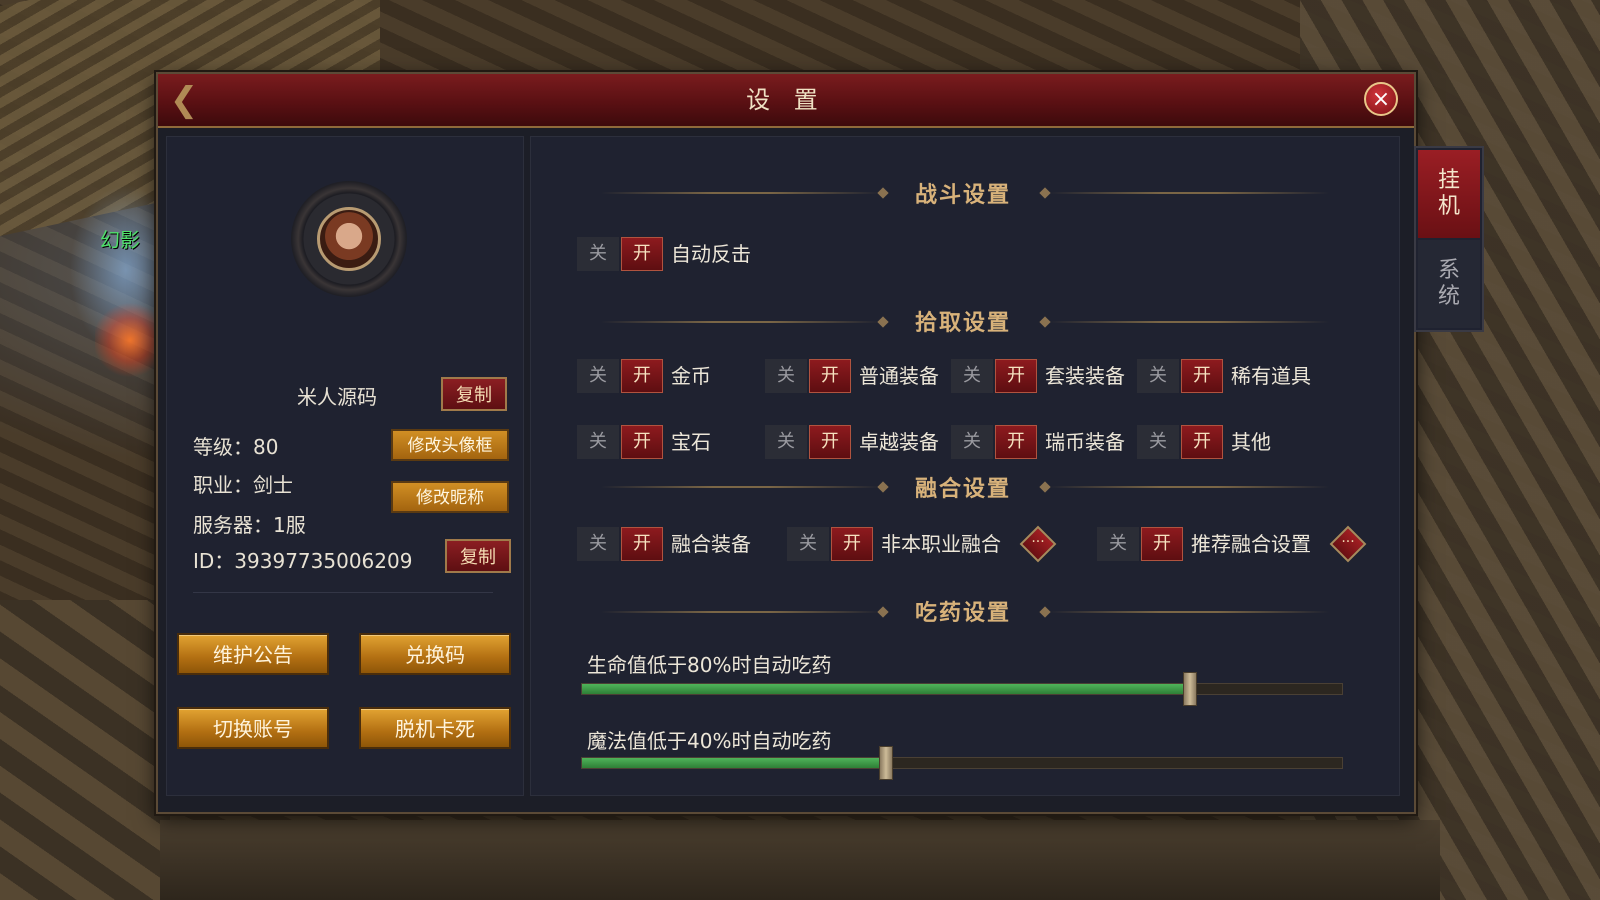 This screenshot has width=1600, height=900. I want to click on other-label: 其他, so click(1251, 442).